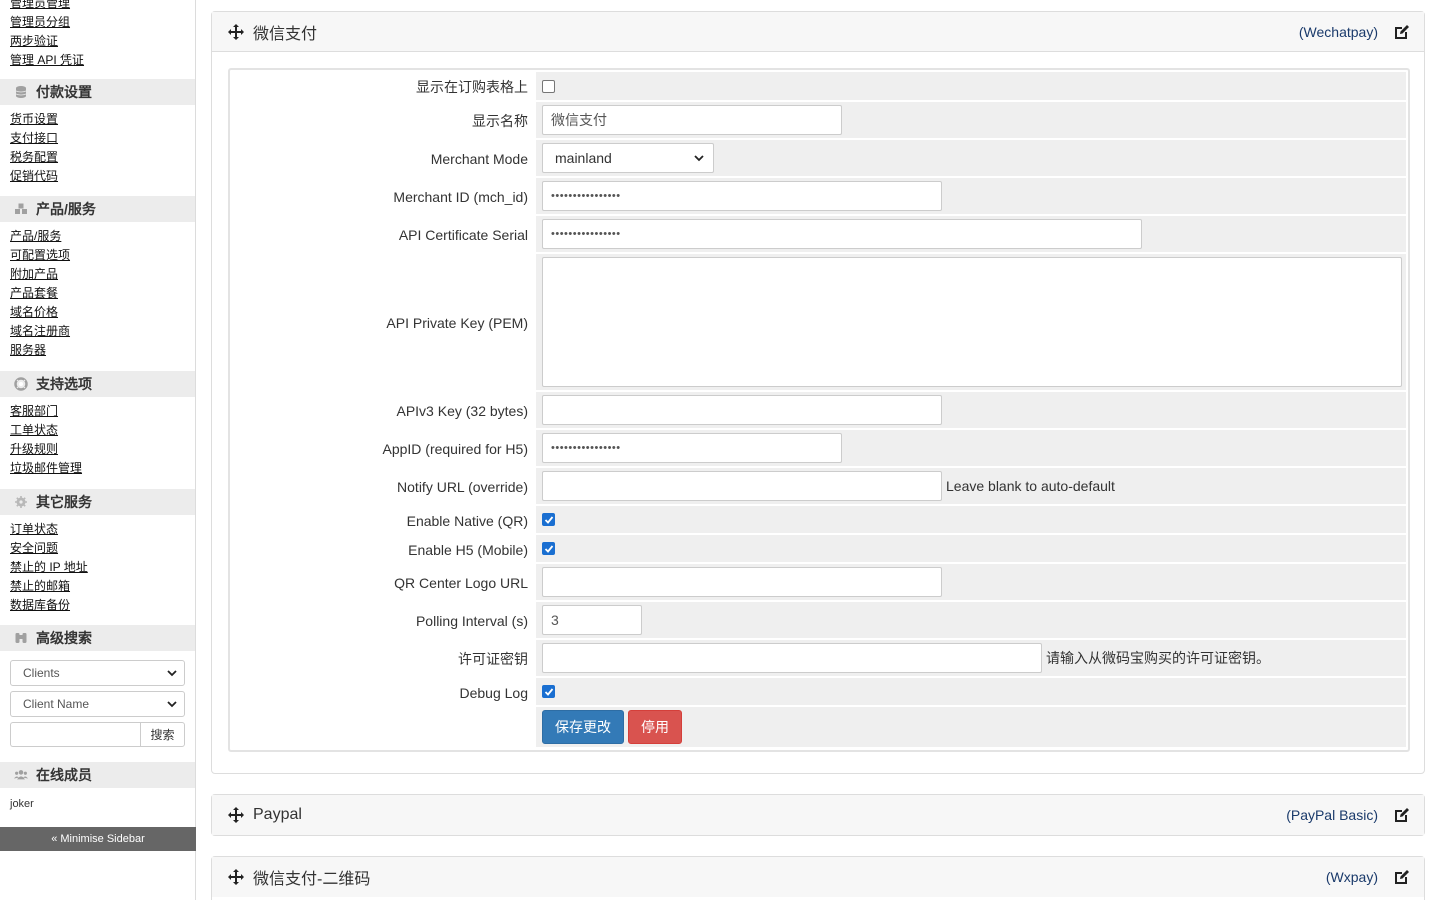  I want to click on sidebar-link-banned-emails: 禁止的邮箱, so click(49, 586).